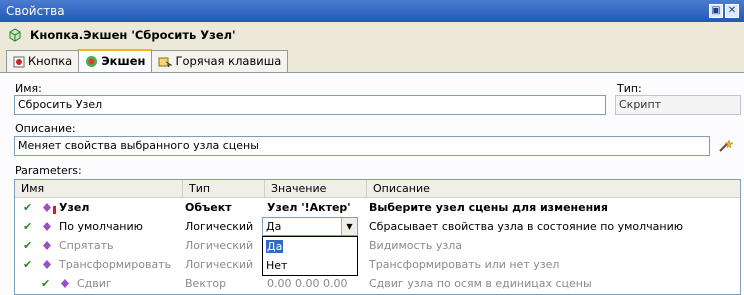  What do you see at coordinates (480, 283) in the screenshot?
I see `row-description: Сдвиг узла по осям в единицах сцены` at bounding box center [480, 283].